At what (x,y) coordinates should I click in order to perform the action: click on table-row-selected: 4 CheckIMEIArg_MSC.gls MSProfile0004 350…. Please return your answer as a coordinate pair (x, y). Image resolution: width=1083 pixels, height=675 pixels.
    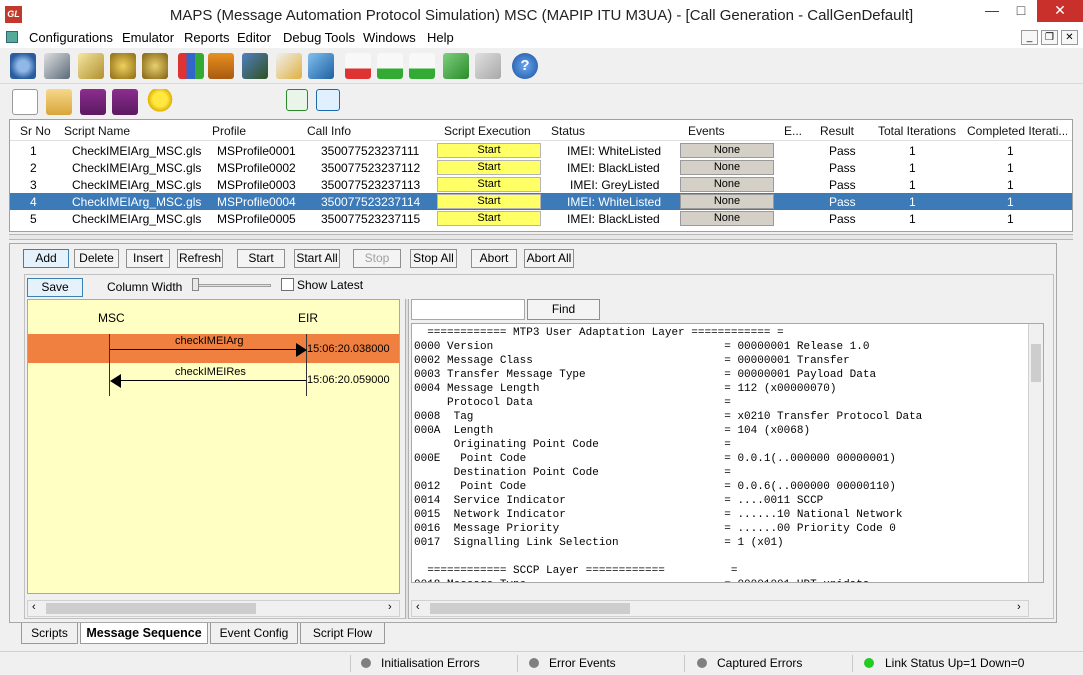
    Looking at the image, I should click on (541, 201).